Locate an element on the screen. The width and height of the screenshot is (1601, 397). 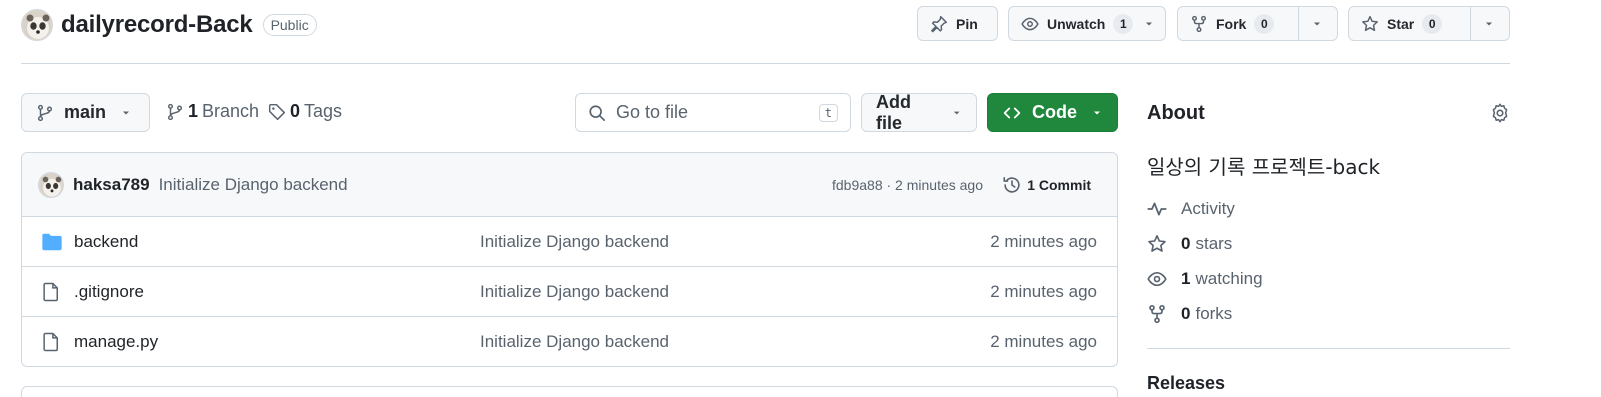
fork-button: Fork 0 is located at coordinates (1238, 23).